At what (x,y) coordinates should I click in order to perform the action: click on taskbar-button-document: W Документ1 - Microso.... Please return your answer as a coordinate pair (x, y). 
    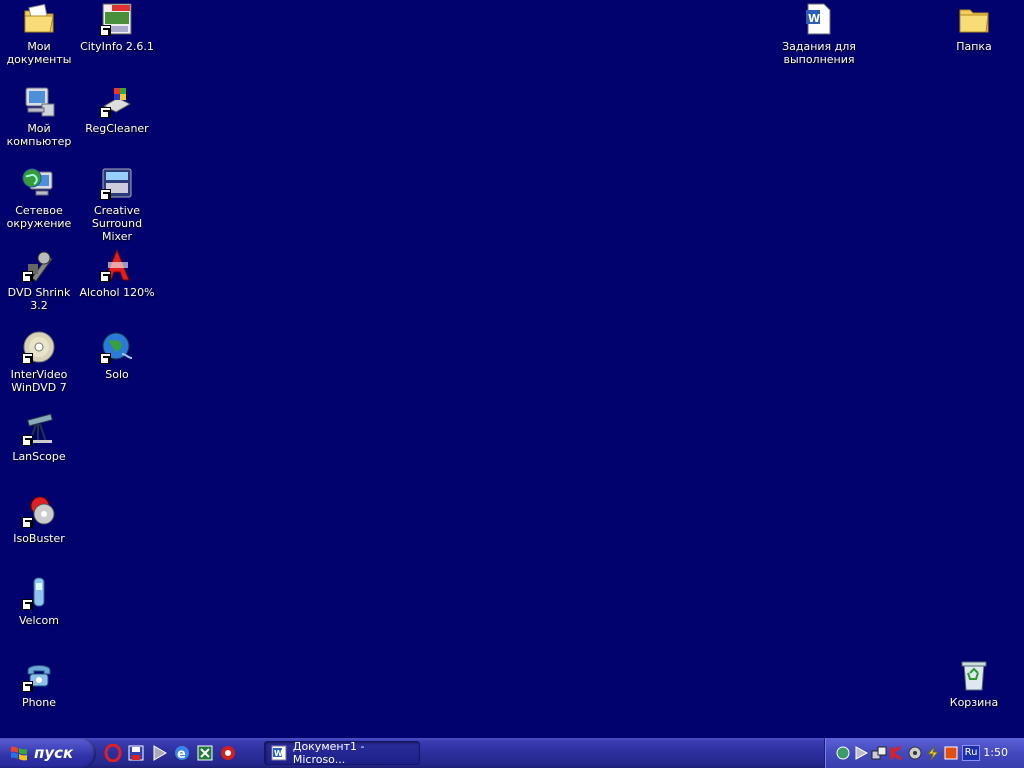
    Looking at the image, I should click on (342, 753).